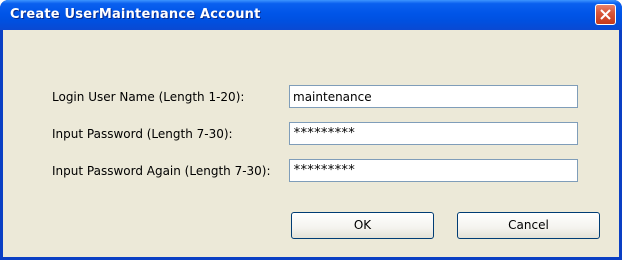 Image resolution: width=622 pixels, height=260 pixels. I want to click on ok-button: OK, so click(362, 225).